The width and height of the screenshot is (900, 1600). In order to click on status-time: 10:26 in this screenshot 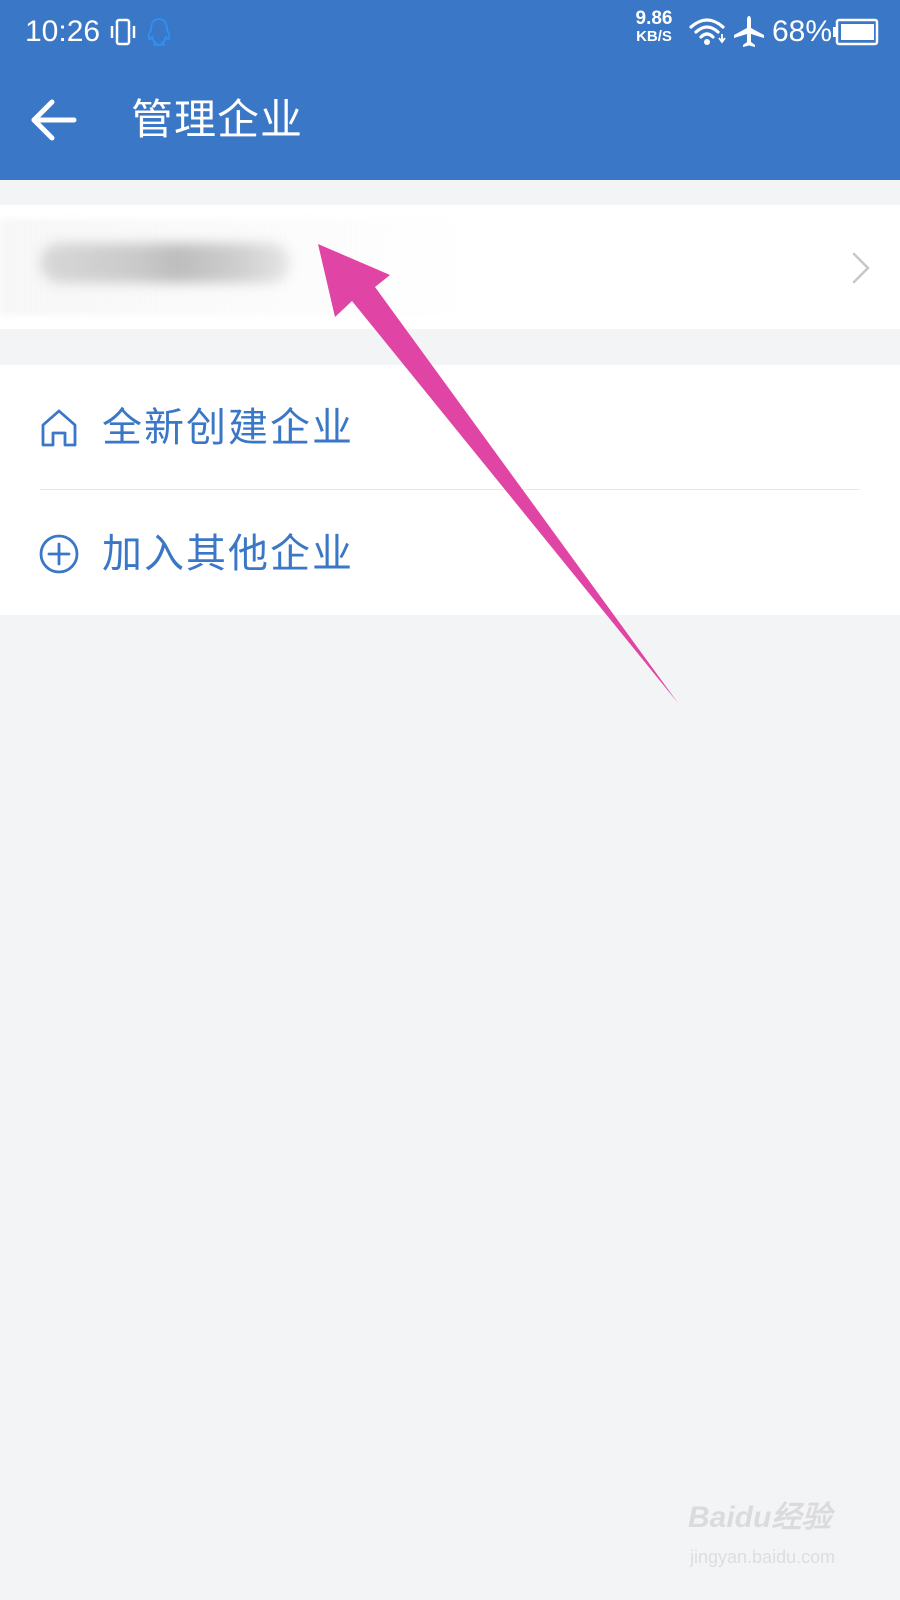, I will do `click(63, 31)`.